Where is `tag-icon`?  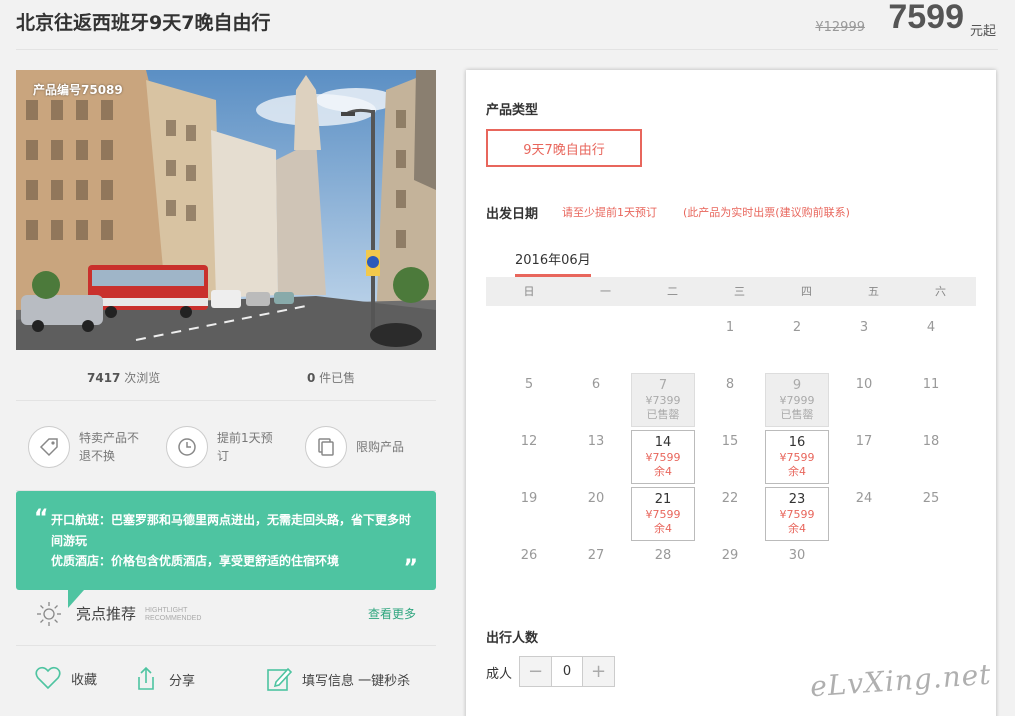 tag-icon is located at coordinates (49, 447).